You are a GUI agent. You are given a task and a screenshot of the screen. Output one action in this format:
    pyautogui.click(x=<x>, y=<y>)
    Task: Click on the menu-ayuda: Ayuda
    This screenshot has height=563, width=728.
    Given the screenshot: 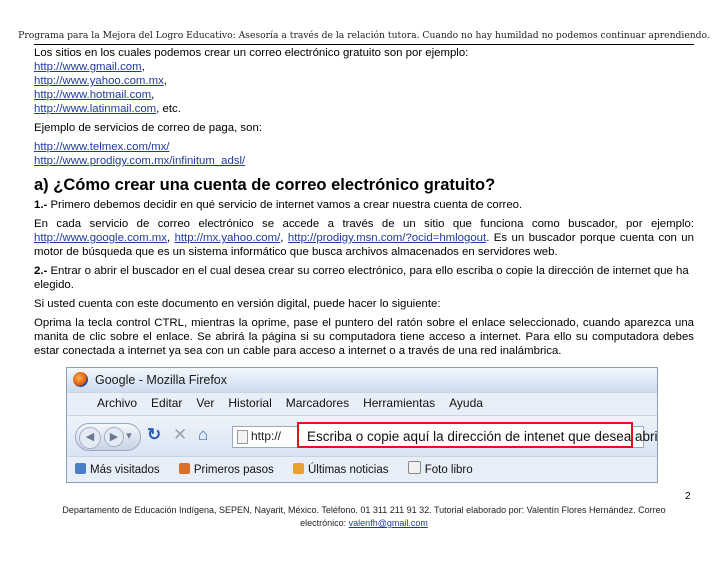 What is the action you would take?
    pyautogui.click(x=466, y=403)
    